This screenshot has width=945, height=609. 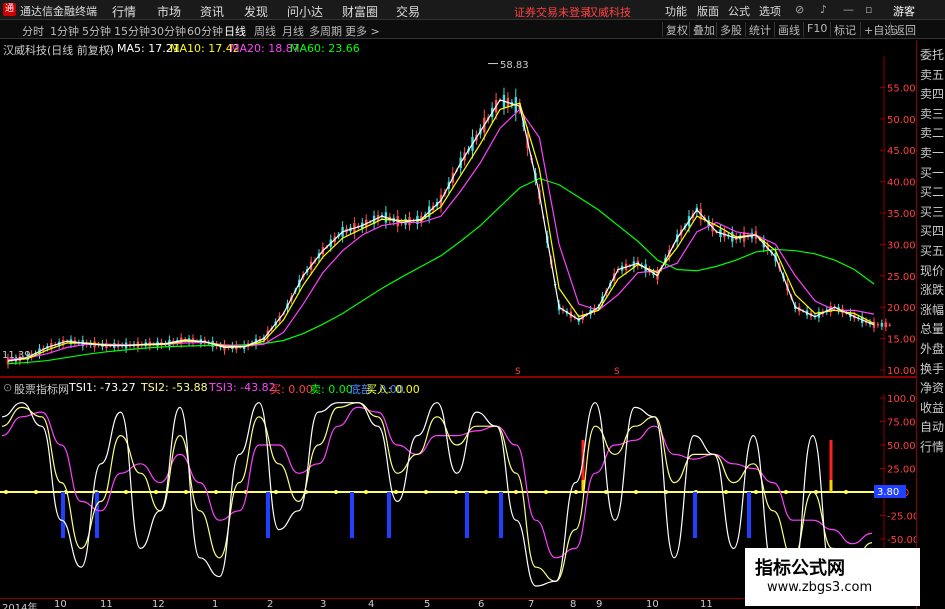 What do you see at coordinates (514, 65) in the screenshot?
I see `high-annotation: 58.83` at bounding box center [514, 65].